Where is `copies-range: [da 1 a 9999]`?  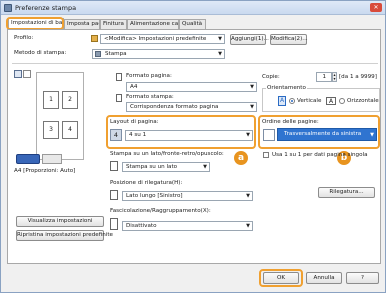
copies-range: [da 1 a 9999] is located at coordinates (358, 77).